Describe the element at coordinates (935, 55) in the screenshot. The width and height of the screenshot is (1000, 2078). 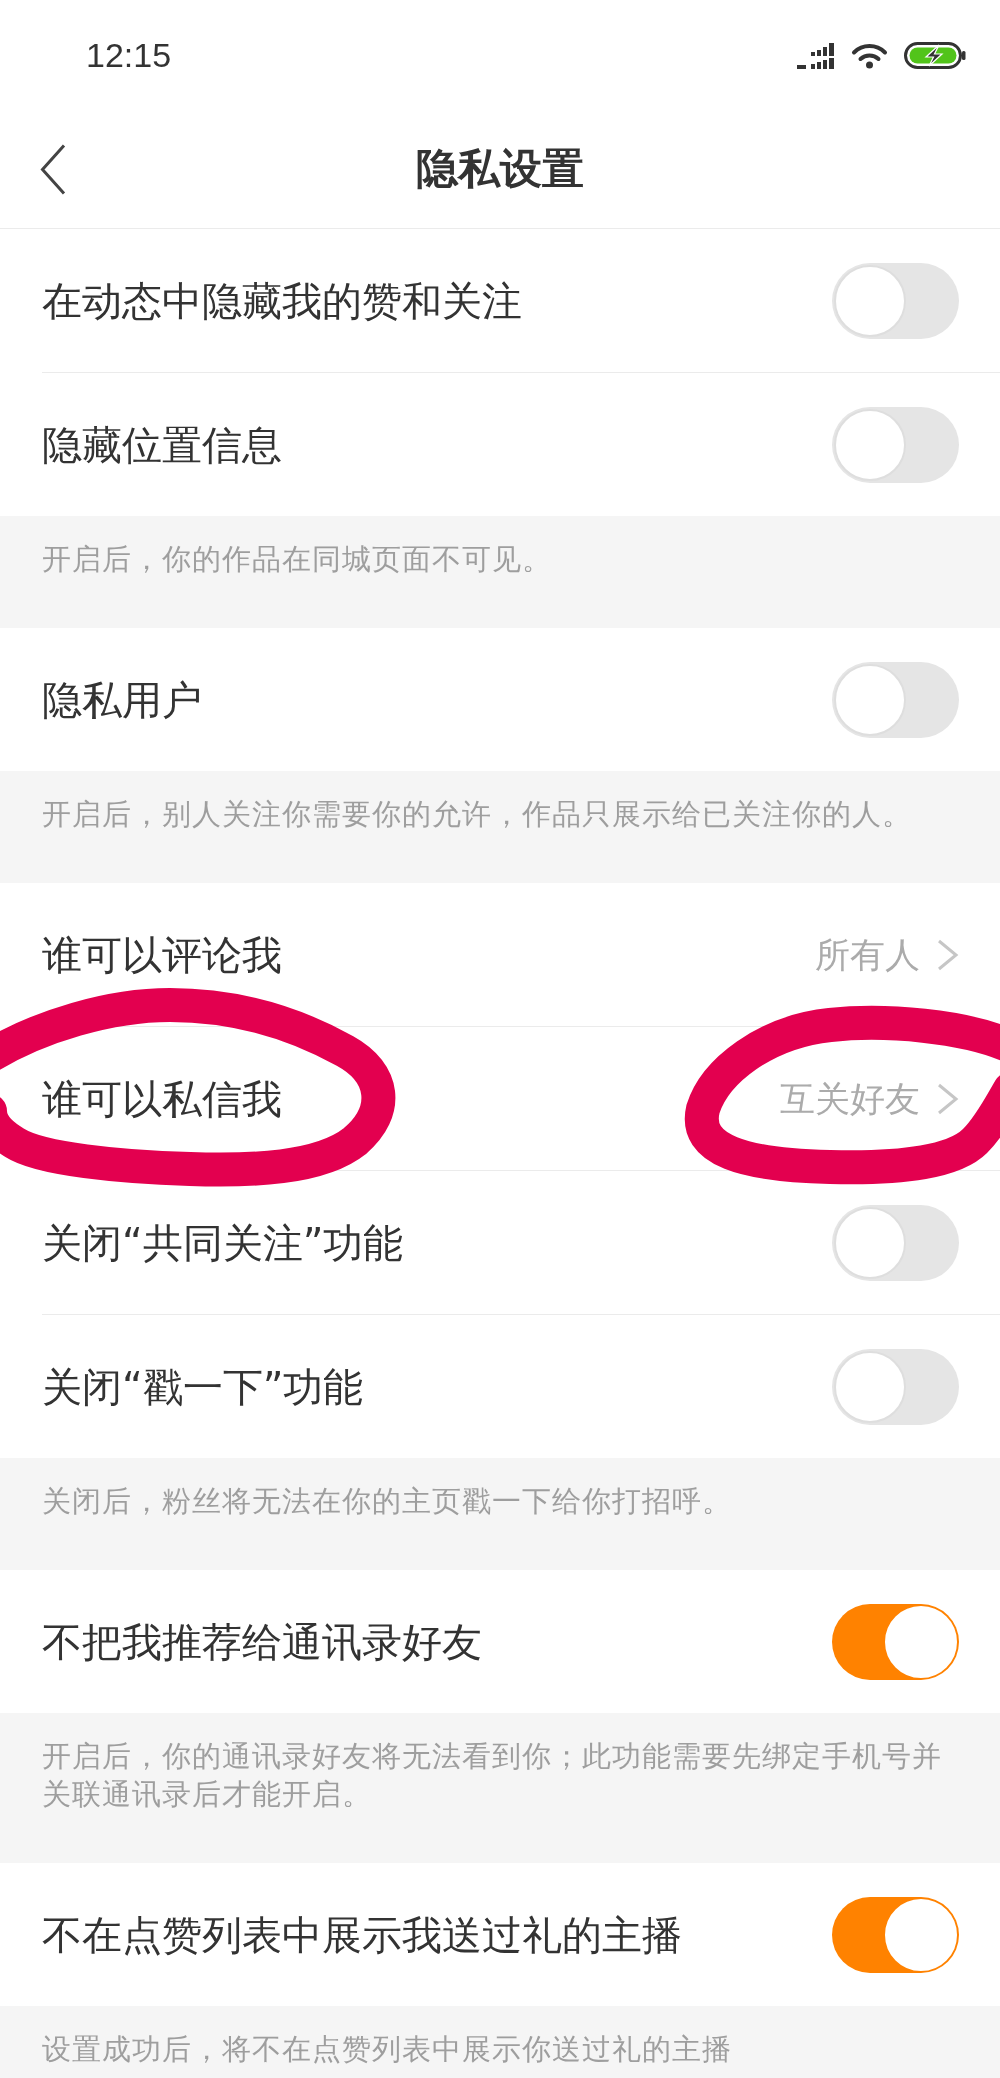
I see `battery-icon` at that location.